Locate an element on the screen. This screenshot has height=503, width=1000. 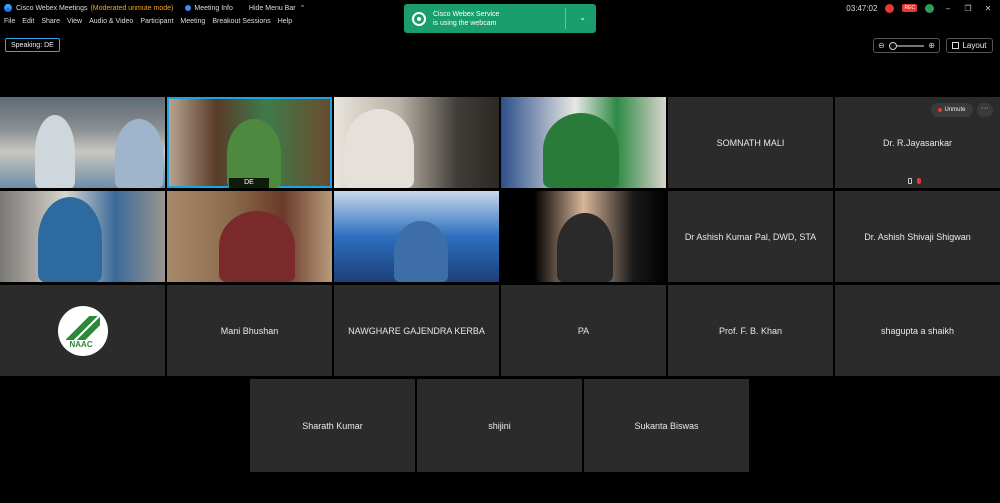
chevron-up-icon: ⌃ is located at coordinates (303, 8).